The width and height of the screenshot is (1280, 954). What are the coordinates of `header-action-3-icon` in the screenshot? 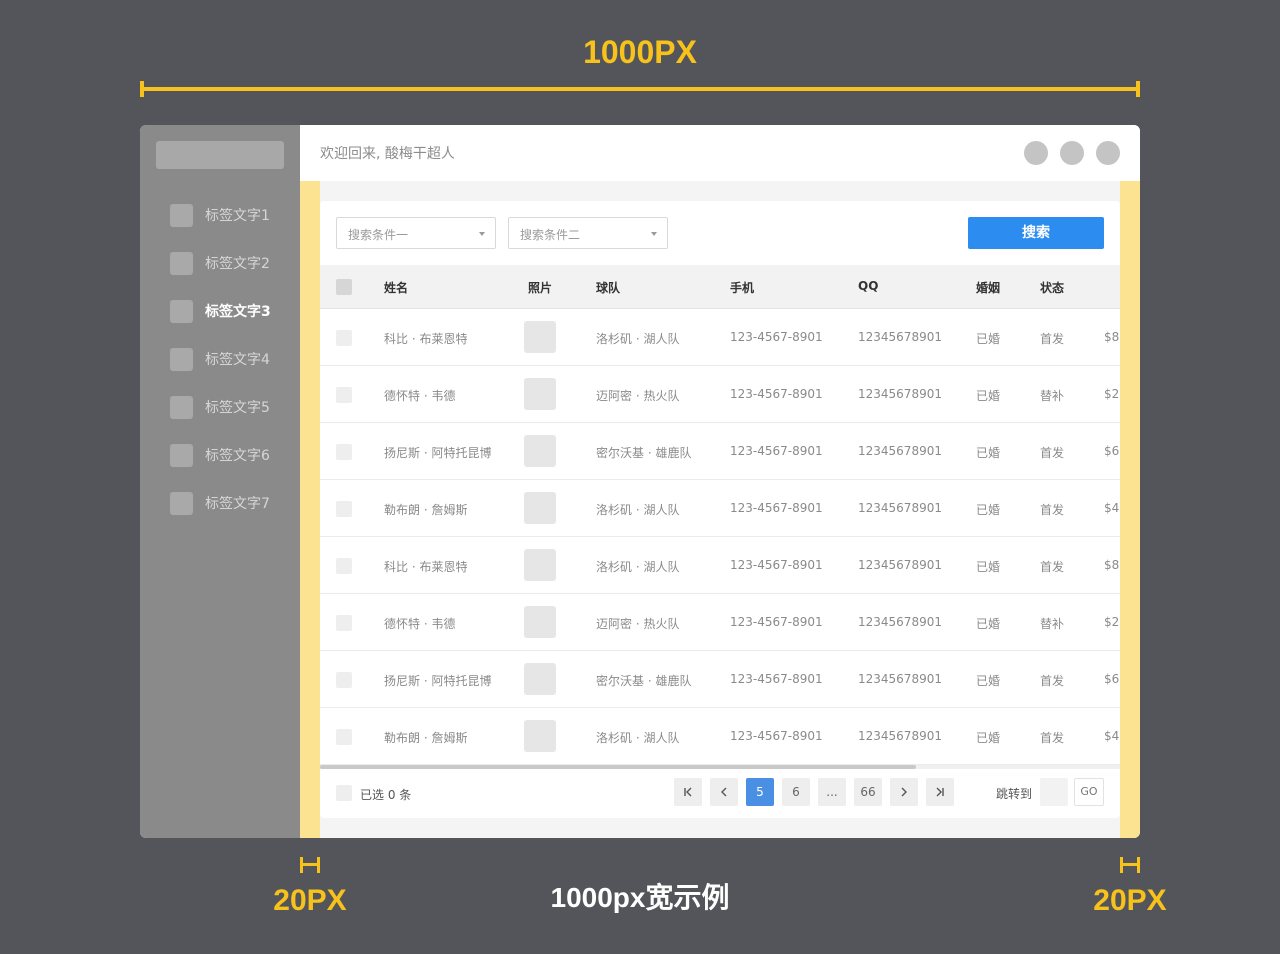 It's located at (1108, 153).